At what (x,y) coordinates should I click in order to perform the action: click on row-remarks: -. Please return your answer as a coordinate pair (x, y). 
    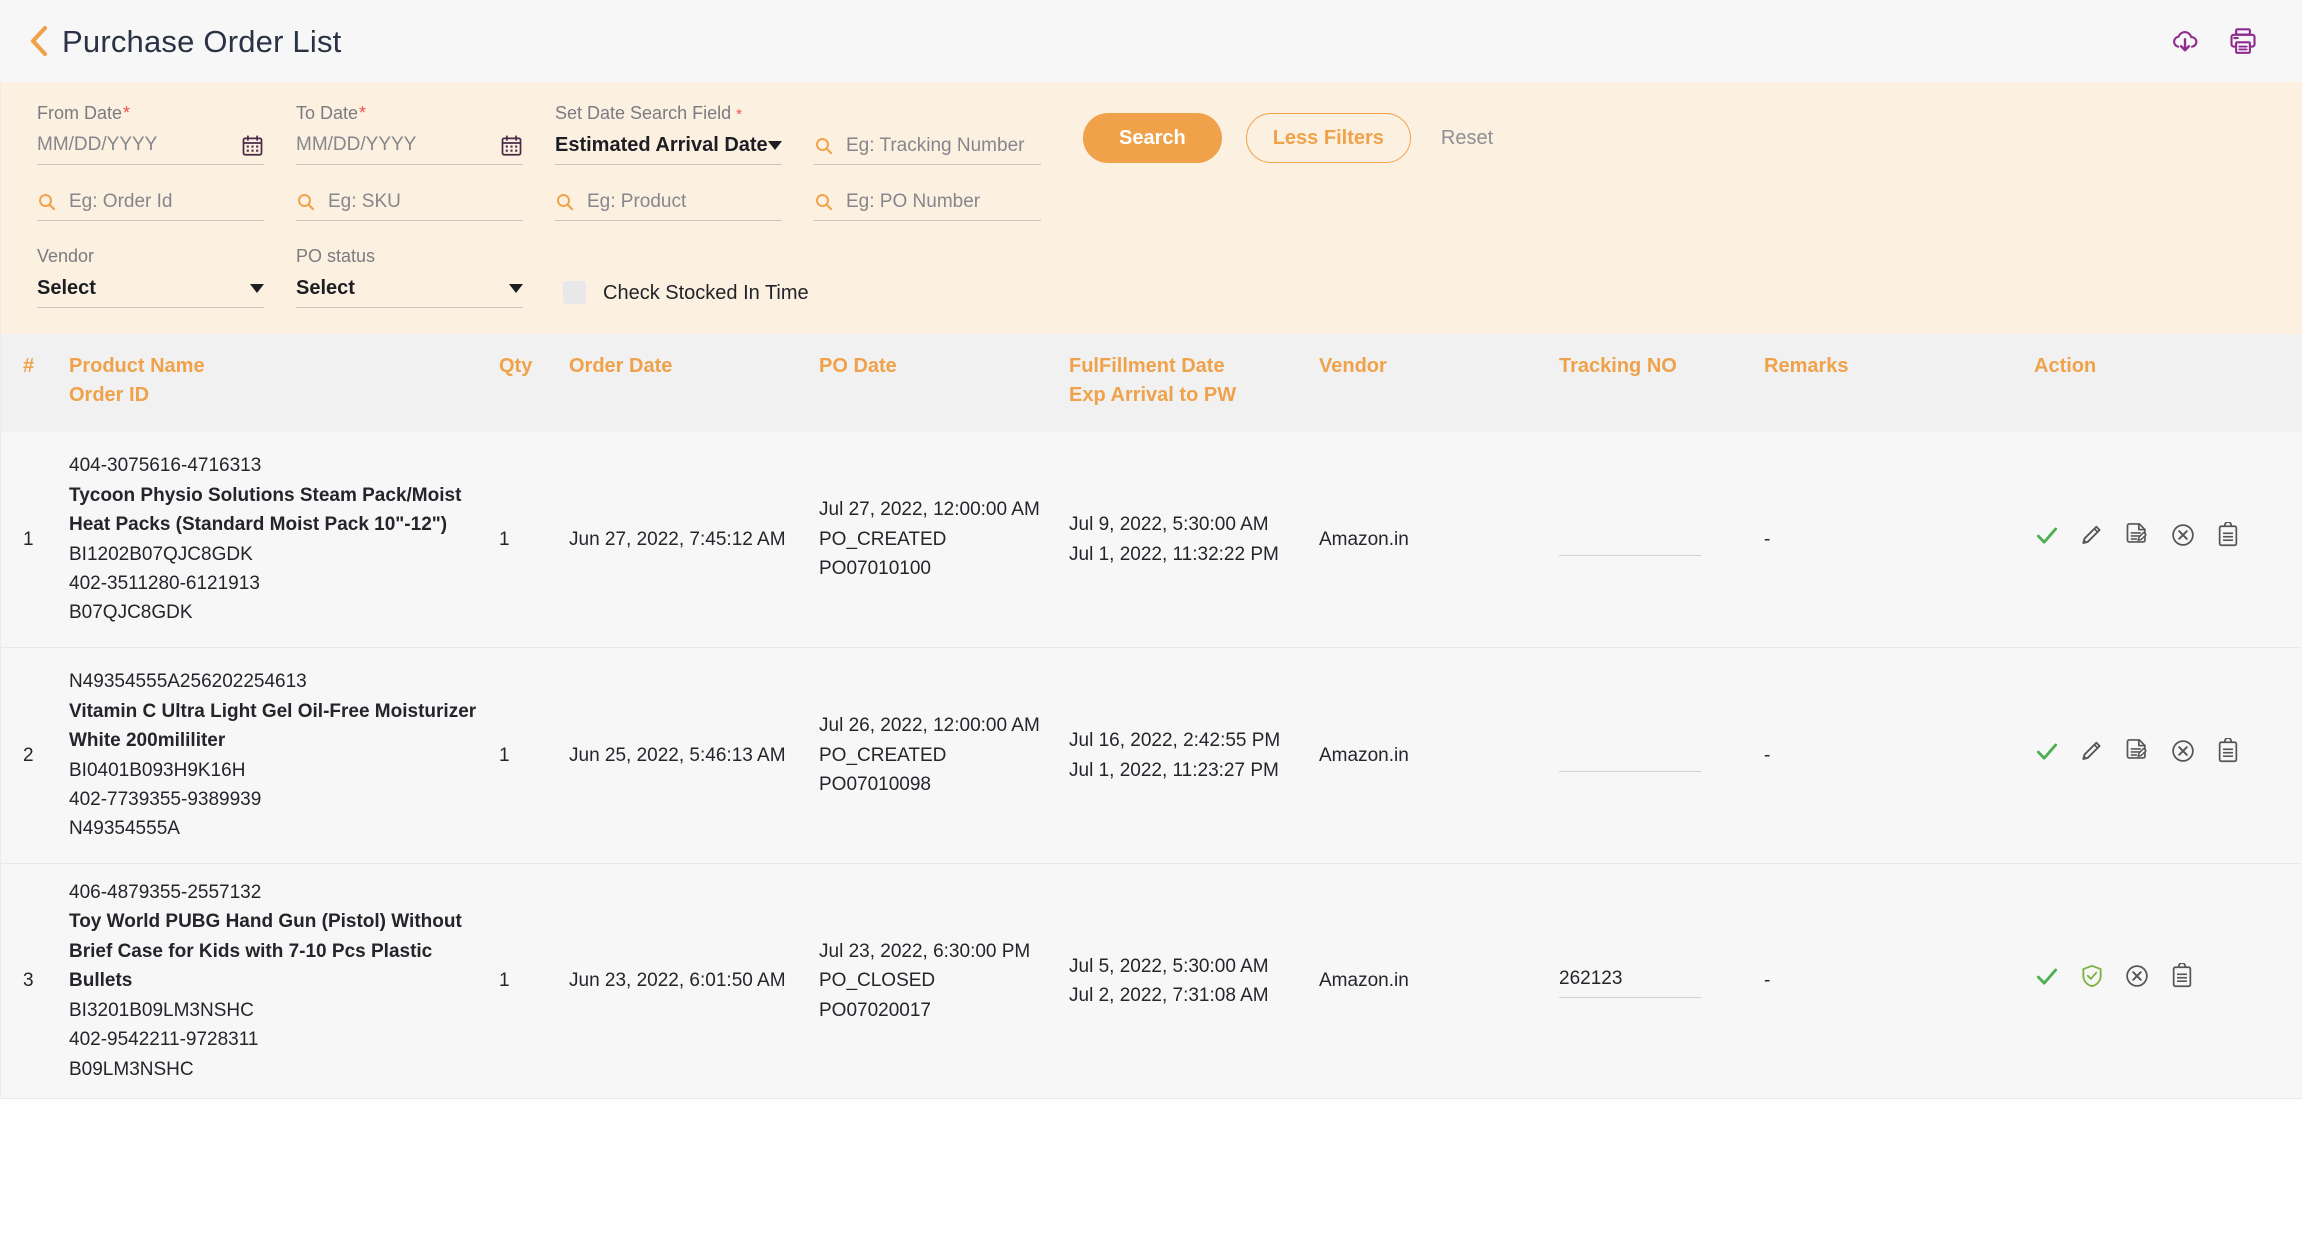
    Looking at the image, I should click on (1767, 755).